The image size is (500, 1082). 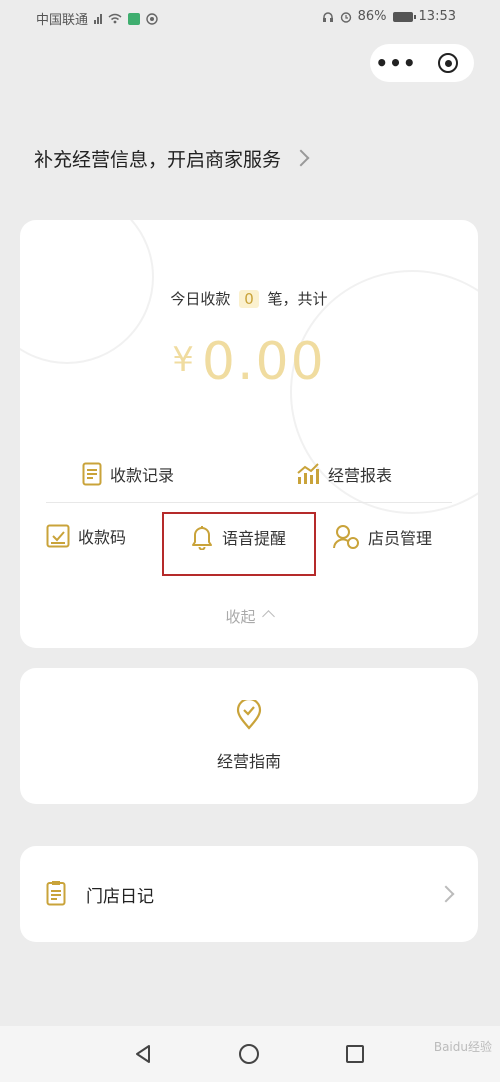 I want to click on today-prefix: 今日收款, so click(x=200, y=299).